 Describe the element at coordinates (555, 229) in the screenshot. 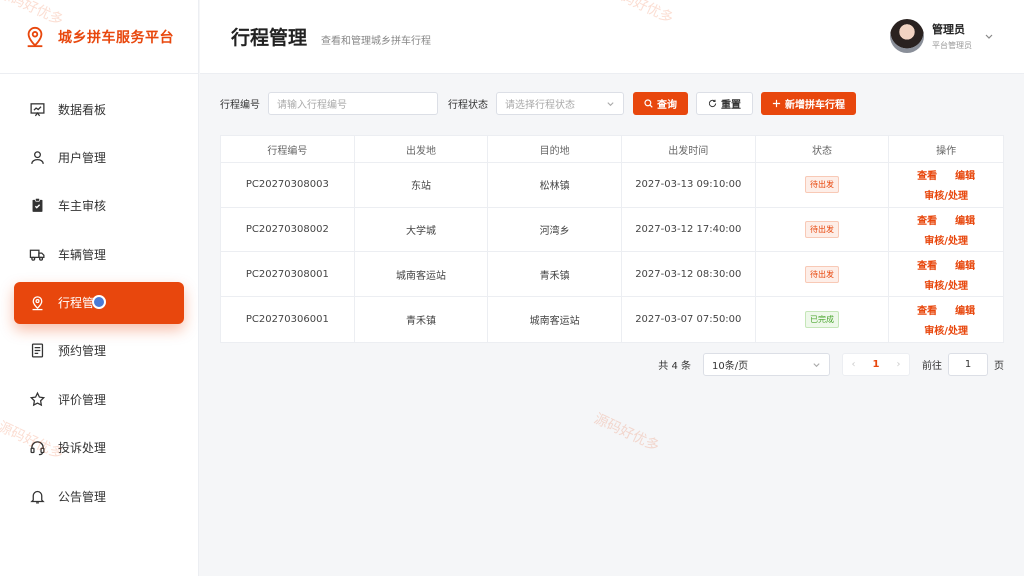

I see `to-cell: 河湾乡` at that location.